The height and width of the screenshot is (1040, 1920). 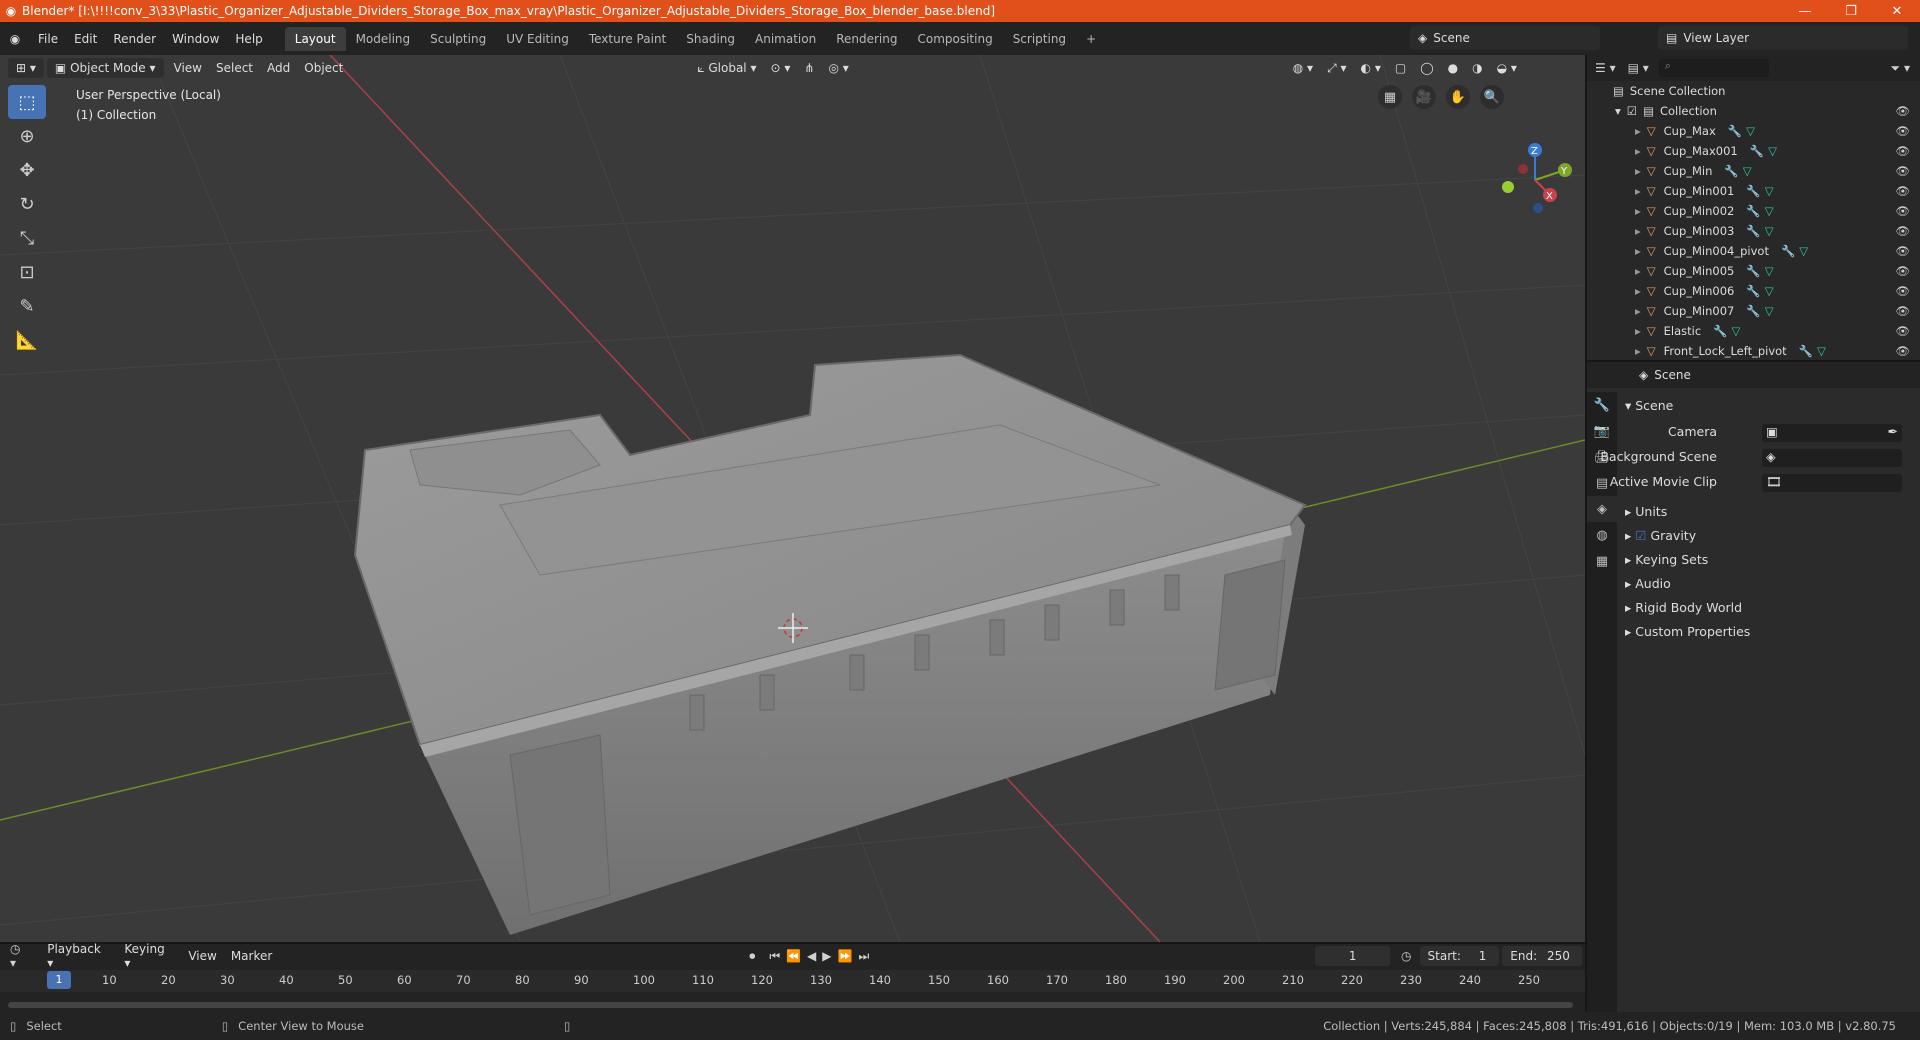 What do you see at coordinates (1753, 191) in the screenshot?
I see `outliner-object-row: ▸ ▽ Cup_Min001 🔧 ▽ 👁` at bounding box center [1753, 191].